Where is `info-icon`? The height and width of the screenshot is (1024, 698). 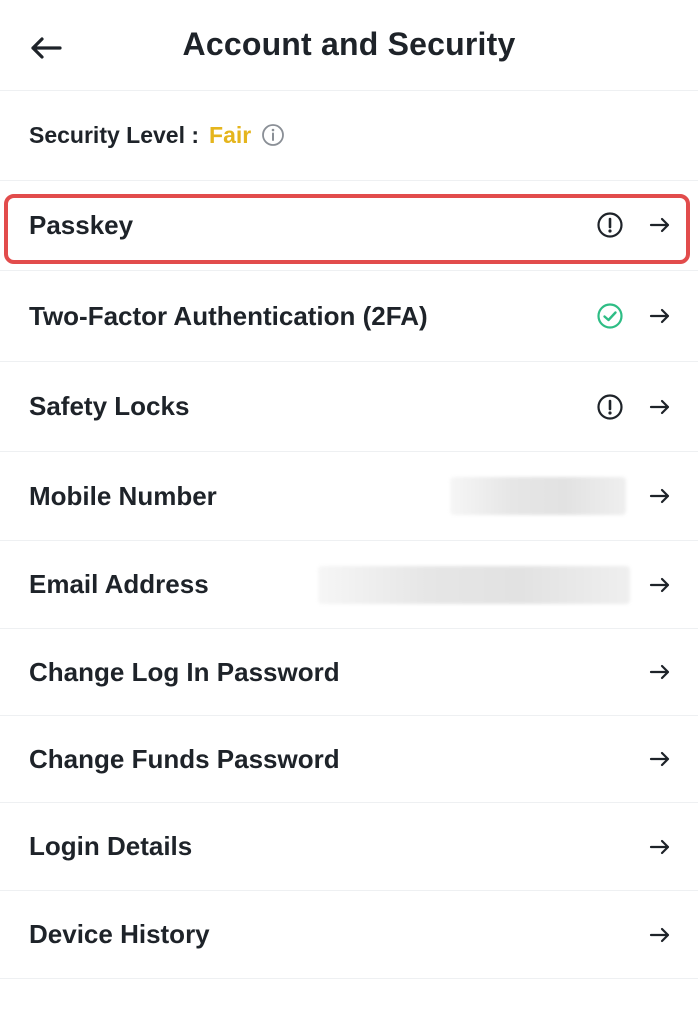 info-icon is located at coordinates (273, 135).